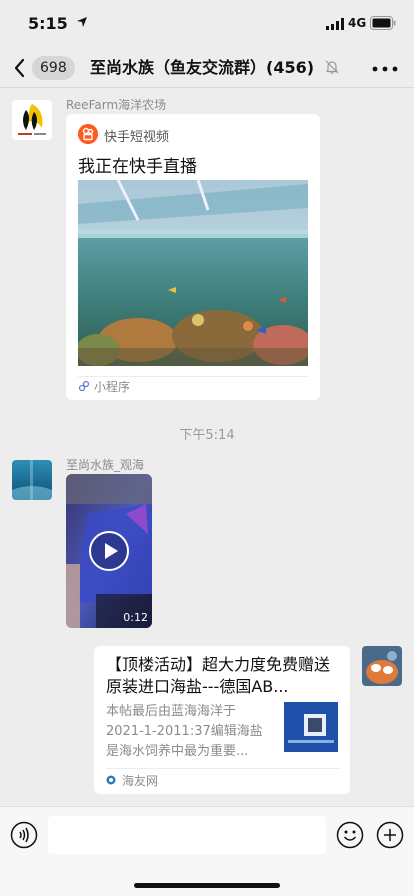 The width and height of the screenshot is (414, 896). Describe the element at coordinates (53, 68) in the screenshot. I see `unread-count-badge: 698` at that location.